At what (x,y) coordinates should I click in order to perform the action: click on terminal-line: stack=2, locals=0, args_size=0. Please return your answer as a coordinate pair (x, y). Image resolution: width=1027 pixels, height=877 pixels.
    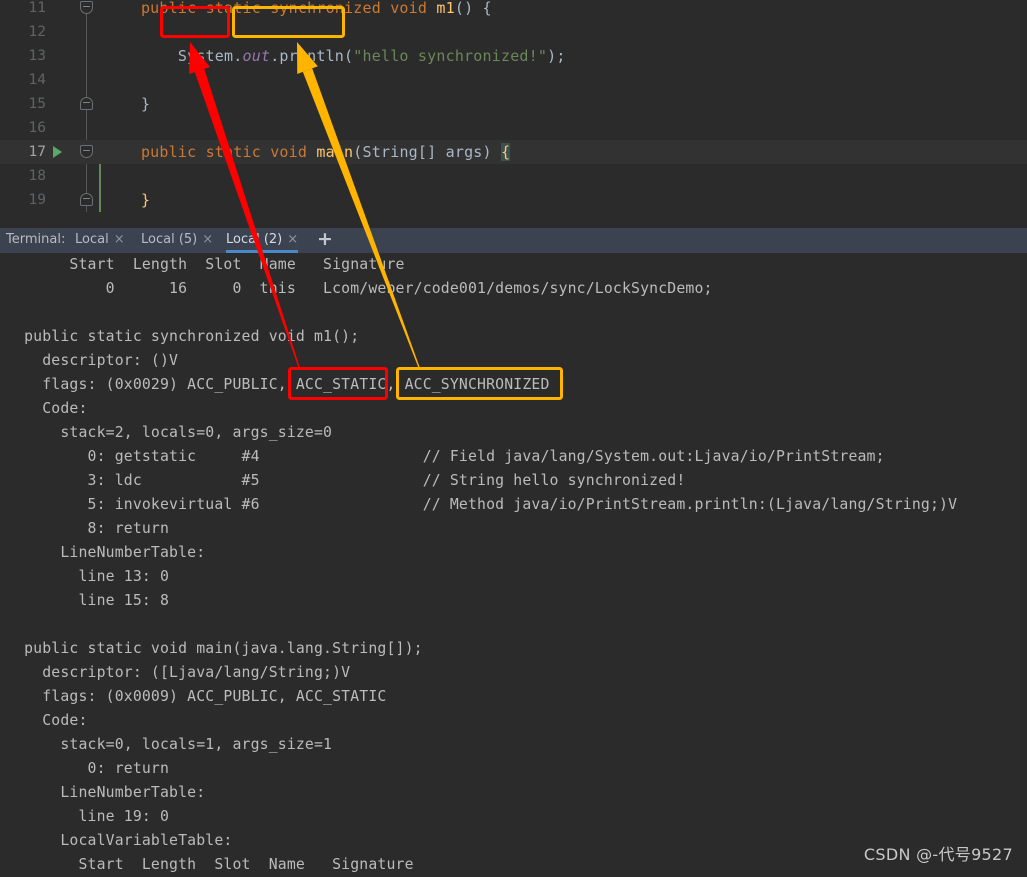
    Looking at the image, I should click on (169, 432).